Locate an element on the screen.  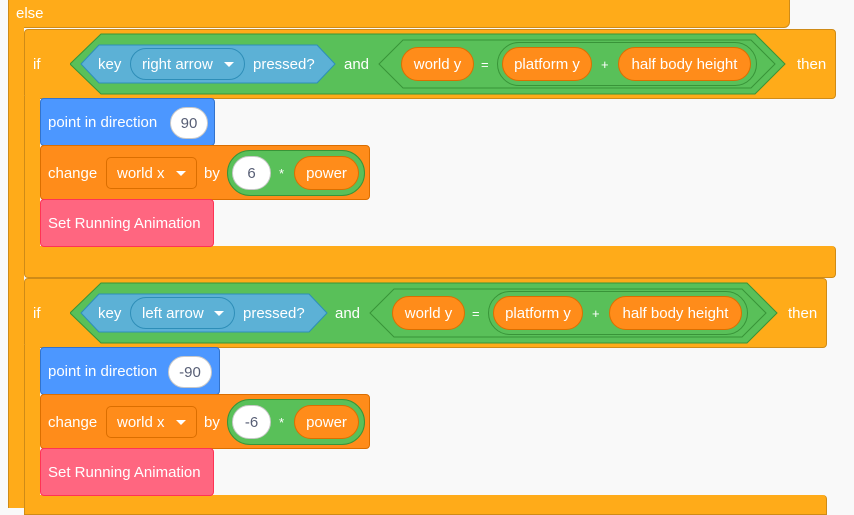
by-label-2: by is located at coordinates (212, 422).